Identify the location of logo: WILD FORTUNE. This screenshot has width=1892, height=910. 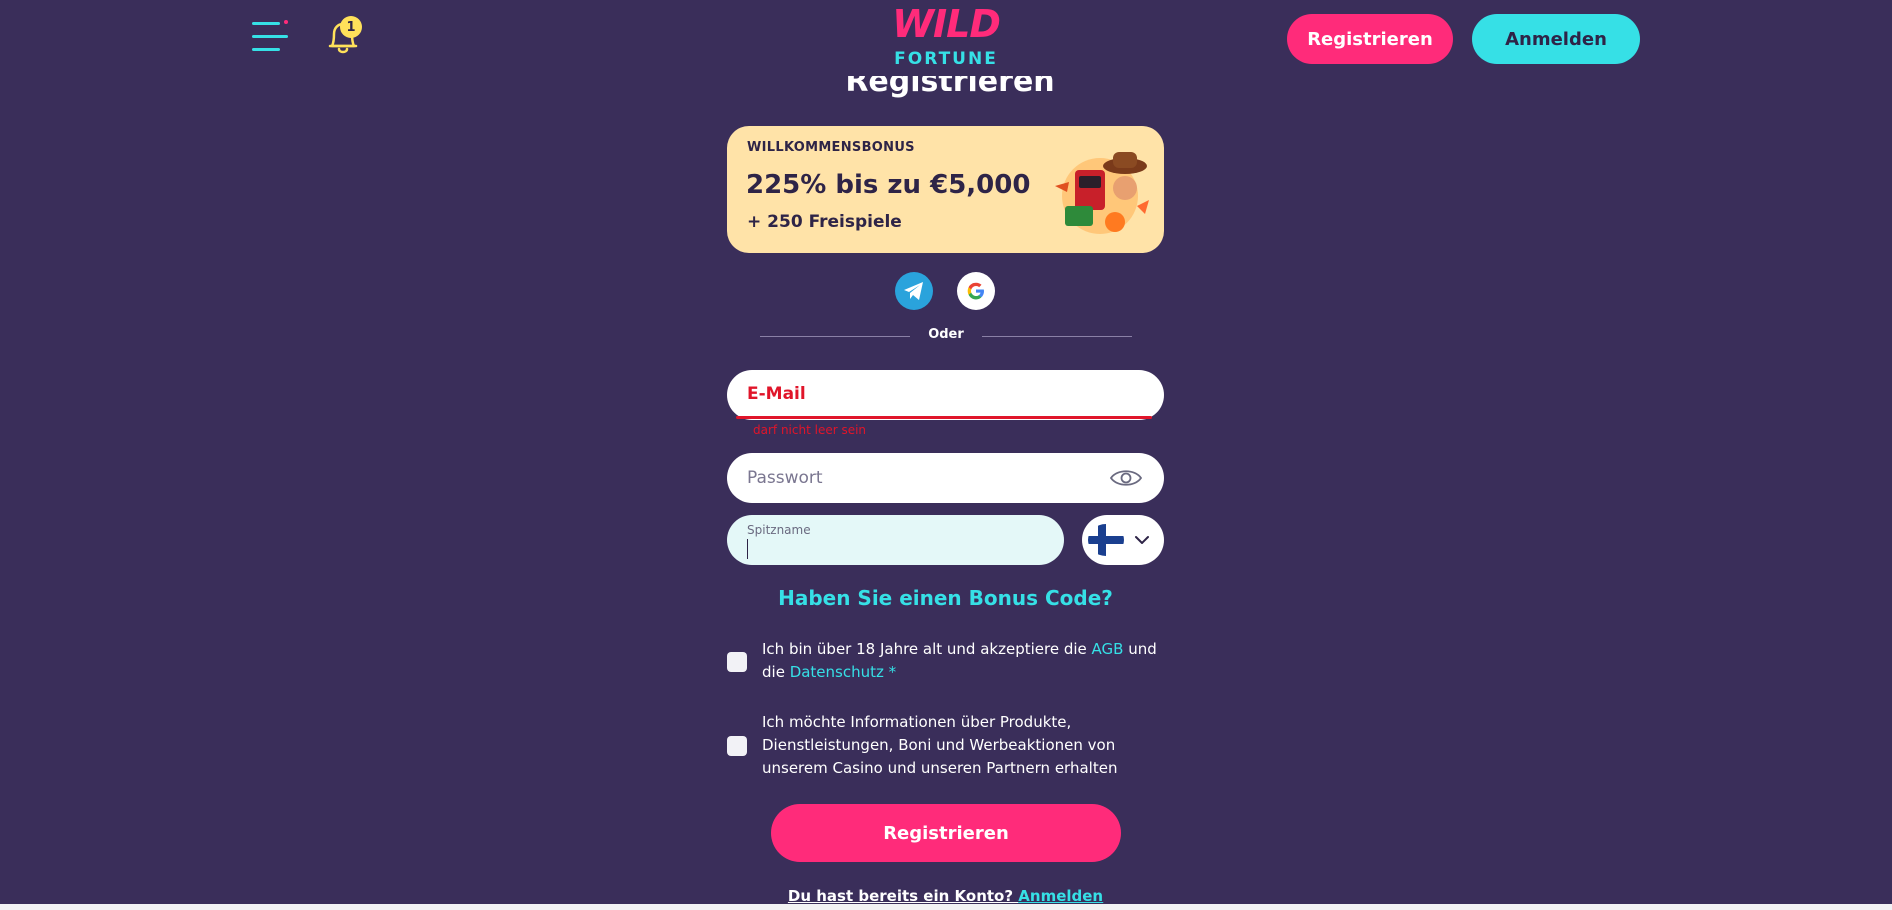
(946, 40).